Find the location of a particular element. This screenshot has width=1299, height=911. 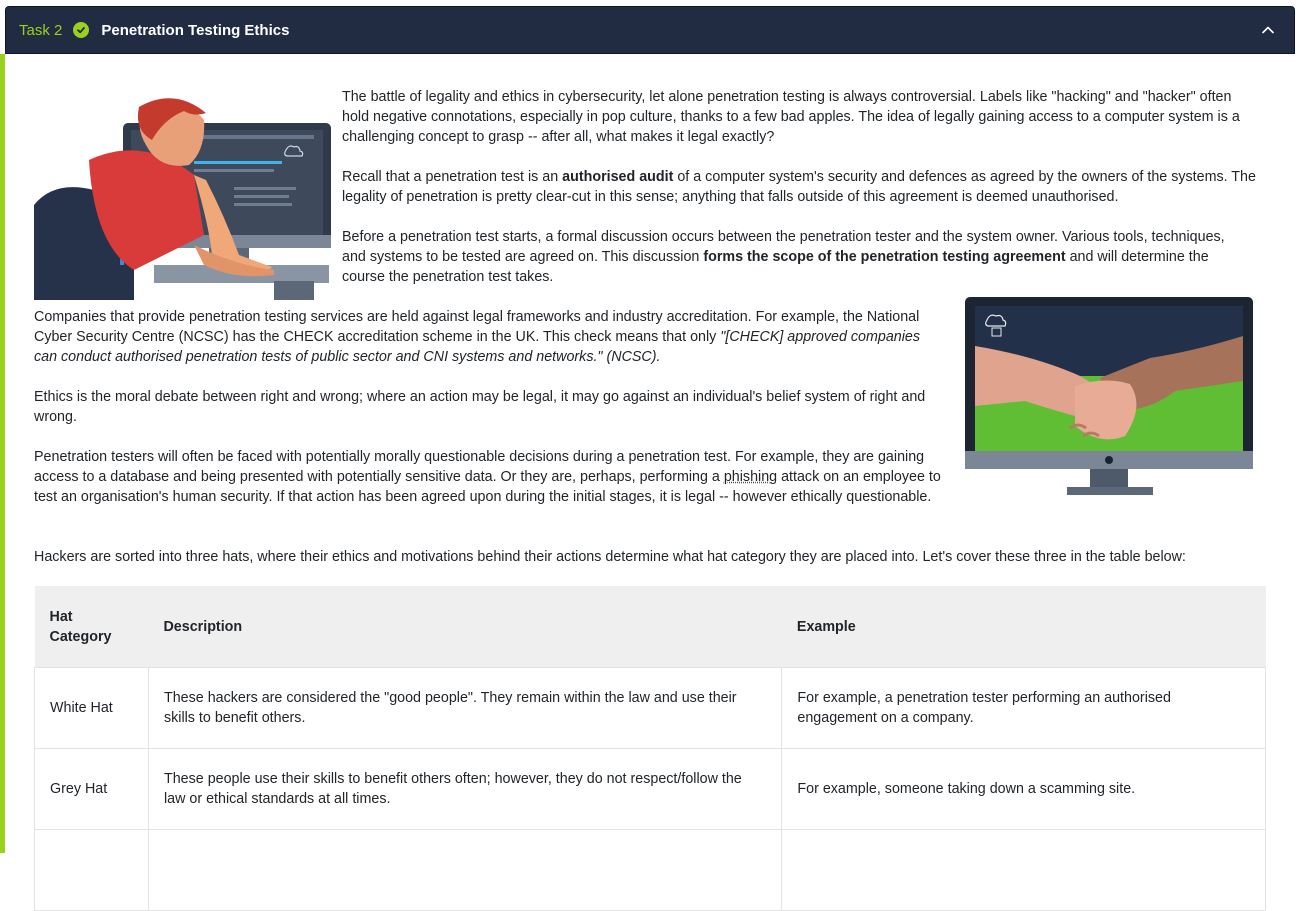

task-accent-bar is located at coordinates (2, 453).